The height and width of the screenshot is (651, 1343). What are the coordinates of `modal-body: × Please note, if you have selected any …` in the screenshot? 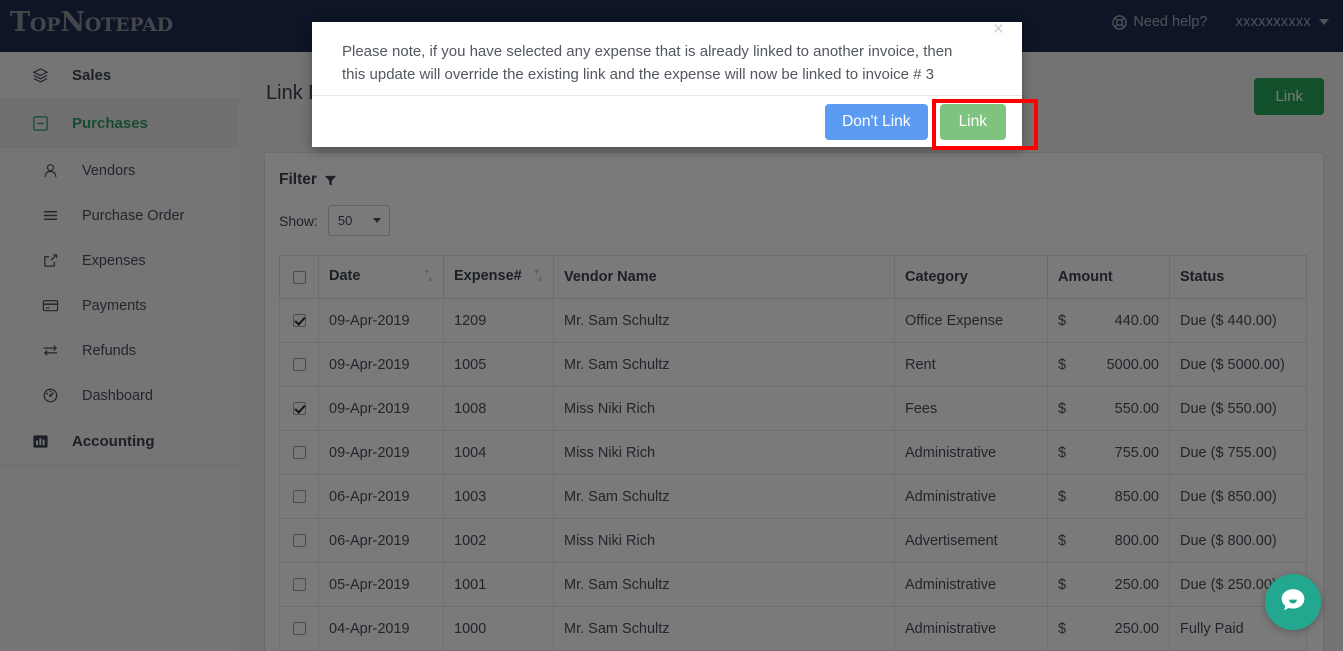 It's located at (667, 53).